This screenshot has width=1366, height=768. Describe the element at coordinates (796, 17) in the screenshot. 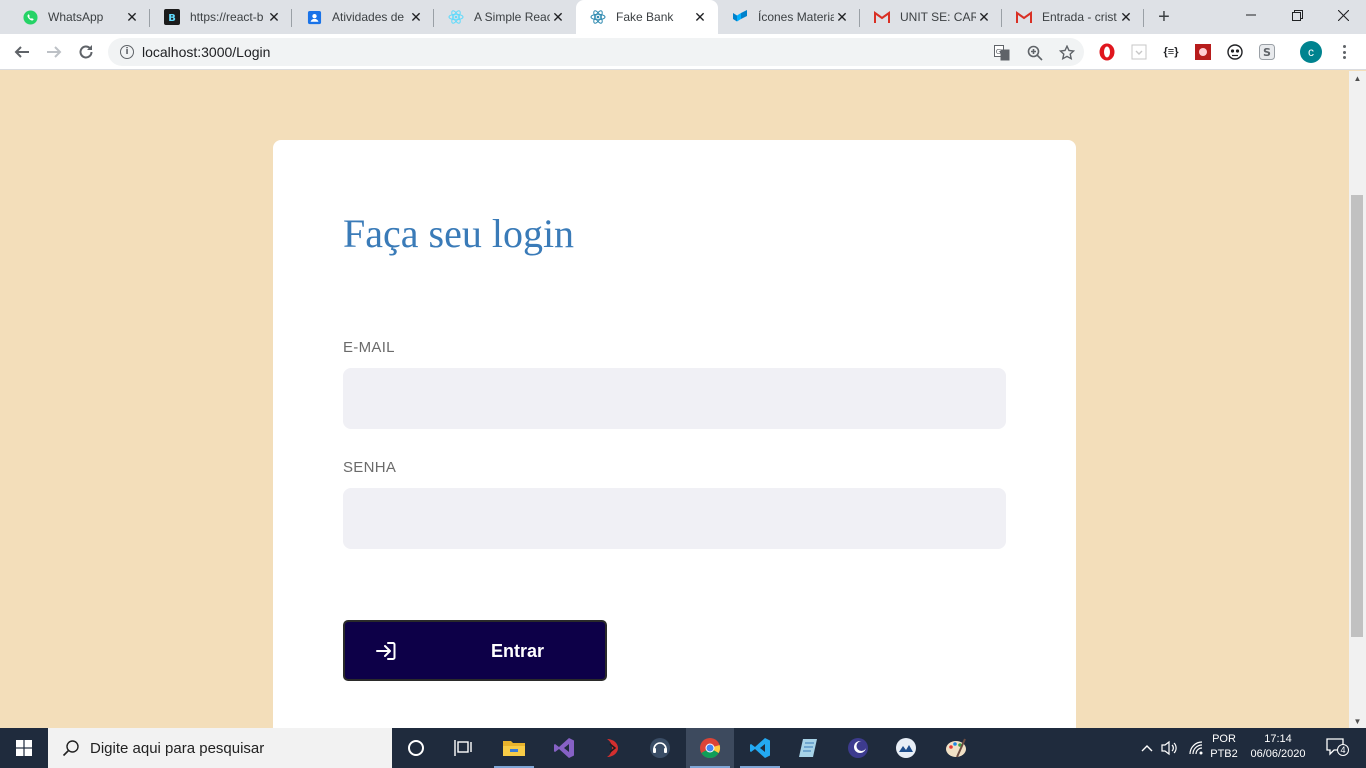

I see `tab-title: Ícones Materia` at that location.